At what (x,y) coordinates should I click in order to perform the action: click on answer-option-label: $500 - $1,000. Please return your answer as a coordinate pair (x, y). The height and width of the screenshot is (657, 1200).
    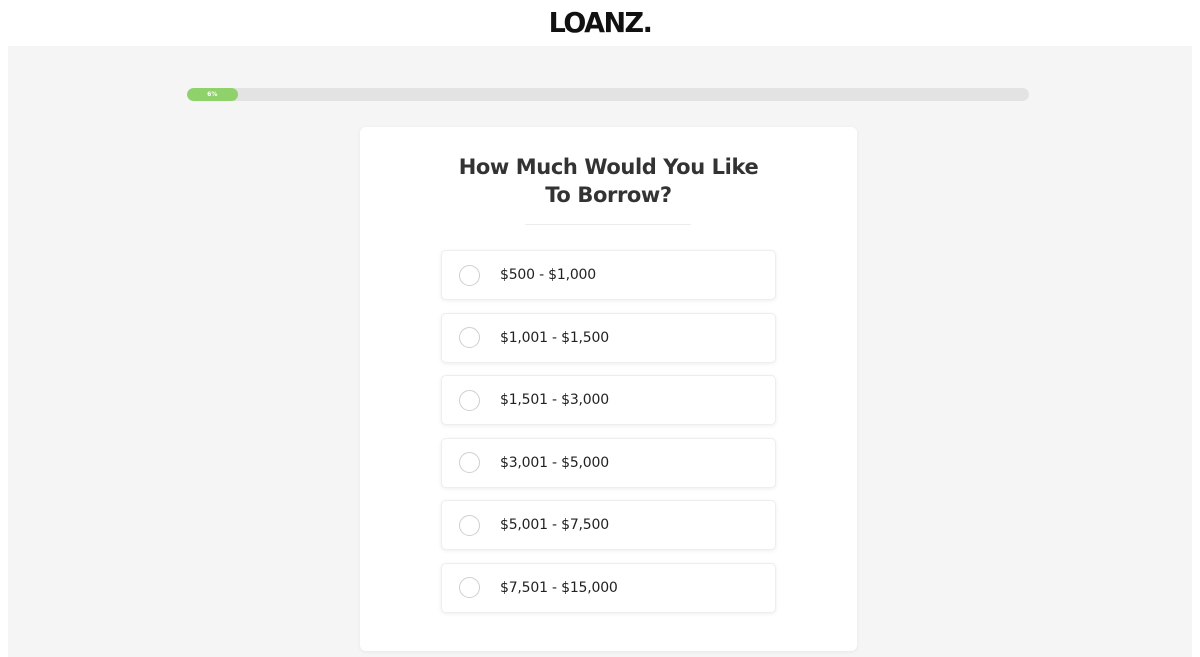
    Looking at the image, I should click on (548, 275).